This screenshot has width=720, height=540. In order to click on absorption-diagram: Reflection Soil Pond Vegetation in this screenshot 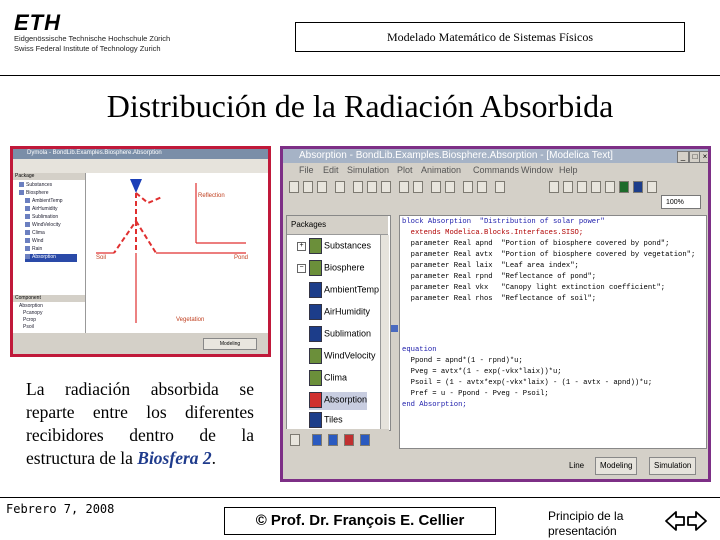, I will do `click(172, 251)`.